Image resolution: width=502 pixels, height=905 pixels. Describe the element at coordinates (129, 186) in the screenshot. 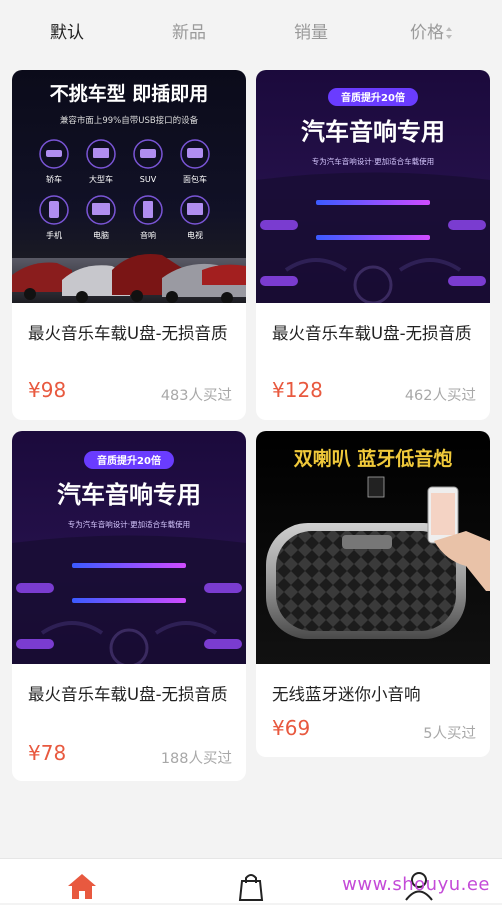

I see `product-image: 不挑车型 即插即用 兼容市面上99%自带USB接口的设备 轿车 大型车 SUV` at that location.